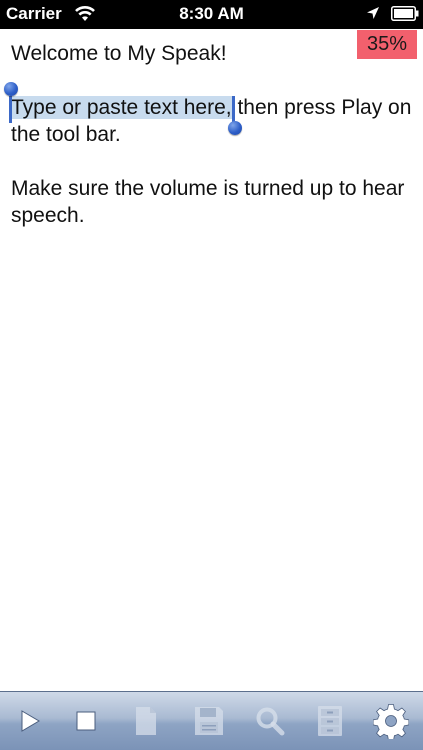  What do you see at coordinates (10, 109) in the screenshot?
I see `selection-start-caret` at bounding box center [10, 109].